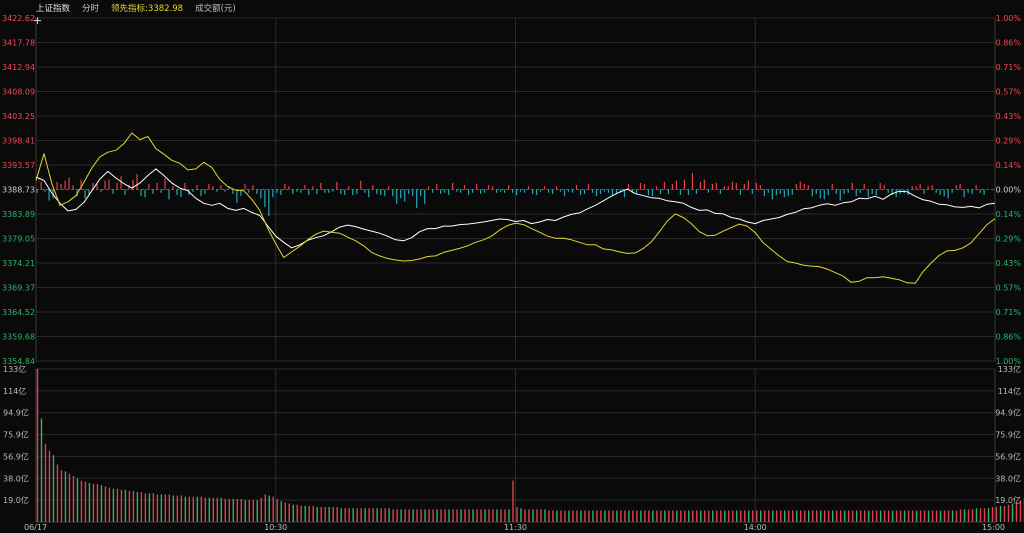 The width and height of the screenshot is (1024, 533). Describe the element at coordinates (90, 8) in the screenshot. I see `tab-intraday: 分时` at that location.